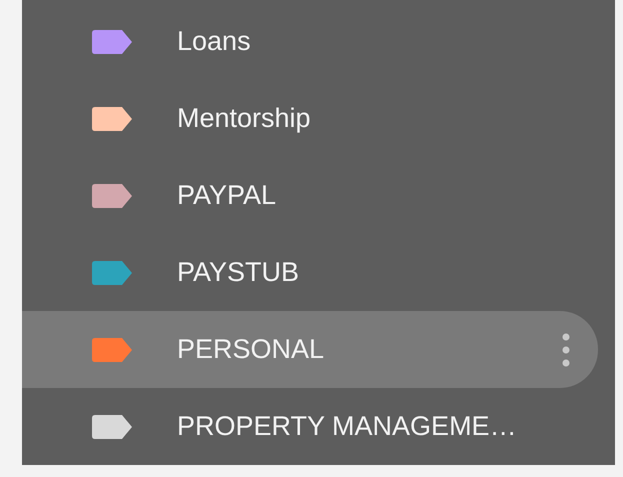  I want to click on label-item: Mentorship, so click(310, 118).